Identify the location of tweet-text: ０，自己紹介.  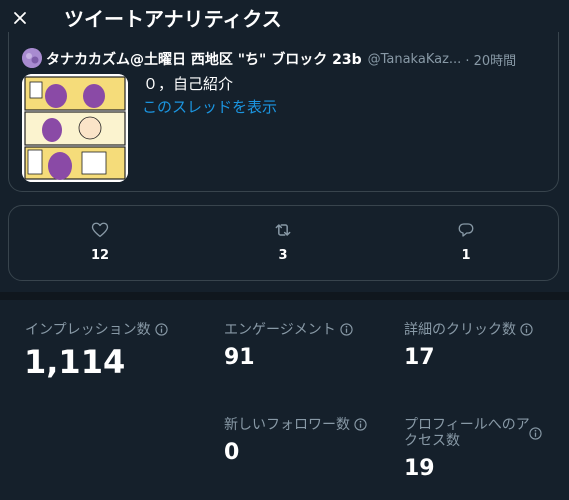
(188, 84).